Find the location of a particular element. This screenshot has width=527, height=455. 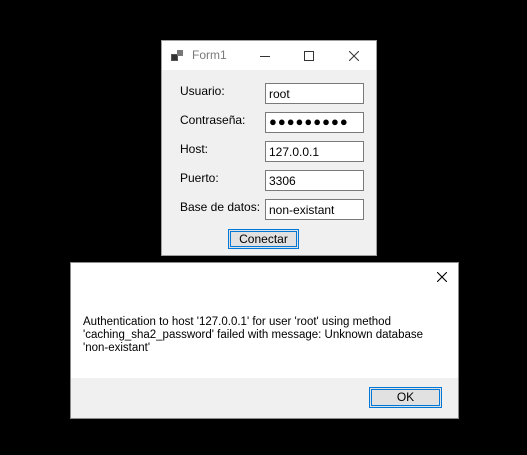

close-button is located at coordinates (354, 55).